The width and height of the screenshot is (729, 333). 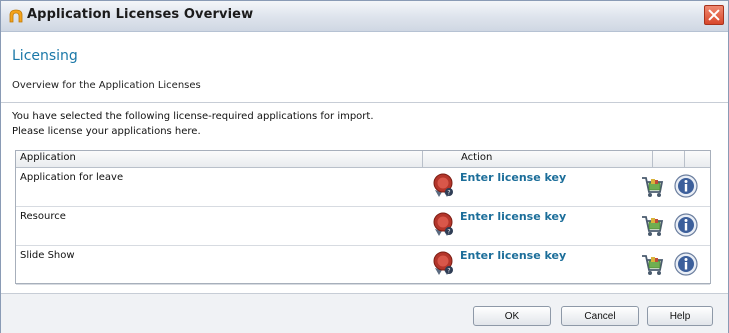 I want to click on instruction-line-2: Please license your applications here., so click(x=106, y=131).